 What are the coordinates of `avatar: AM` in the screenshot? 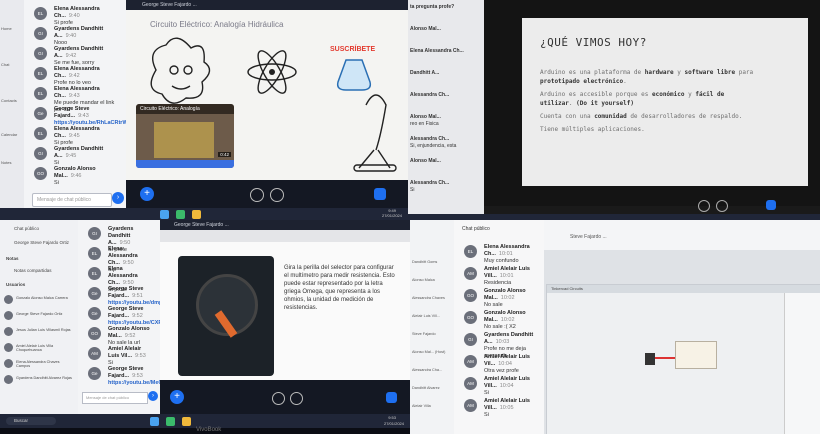 It's located at (470, 361).